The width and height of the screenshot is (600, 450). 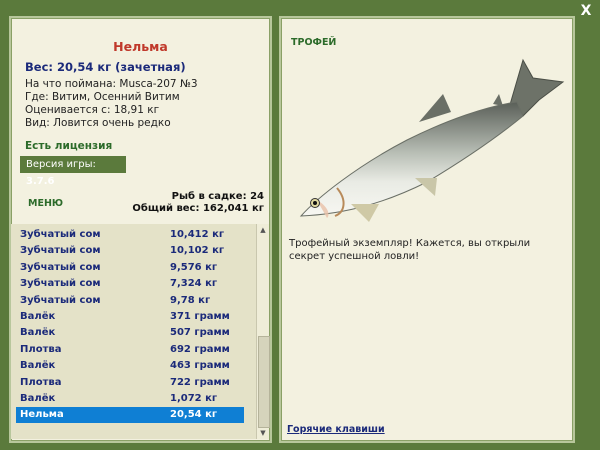 I want to click on catch-list-row: Валёк 1,072 кг, so click(x=130, y=399).